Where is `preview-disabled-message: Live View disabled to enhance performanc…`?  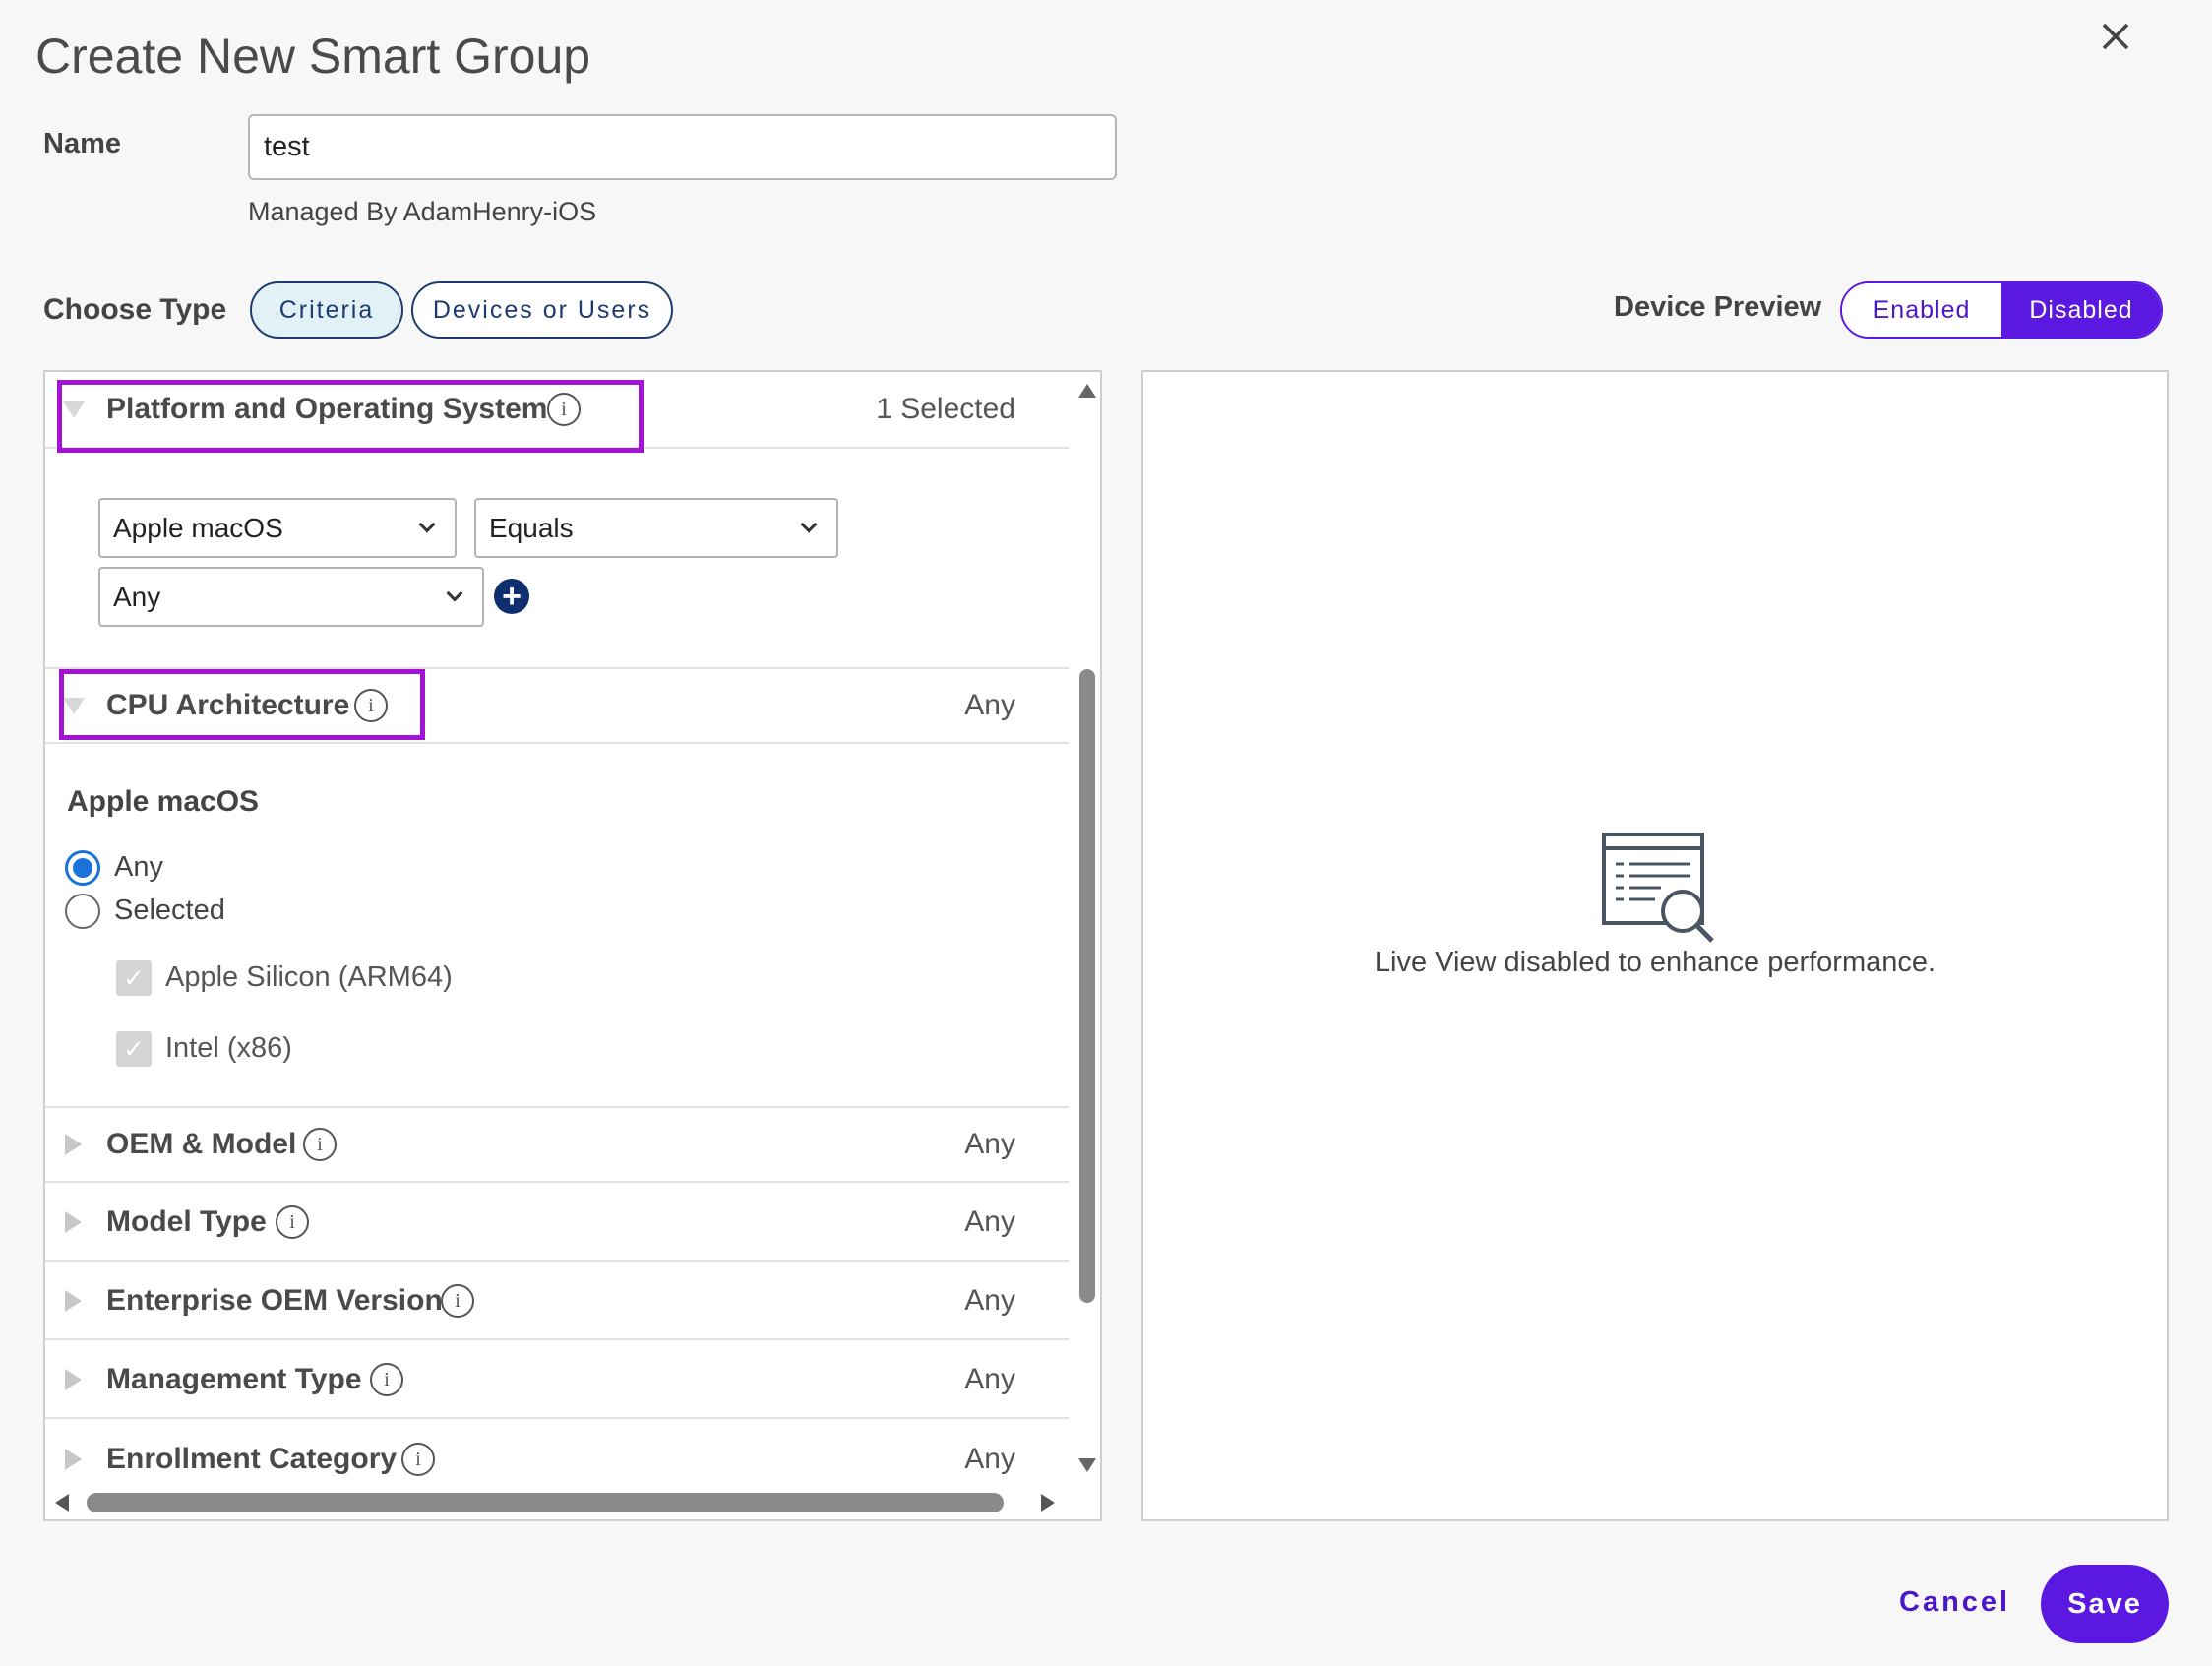 preview-disabled-message: Live View disabled to enhance performanc… is located at coordinates (1655, 962).